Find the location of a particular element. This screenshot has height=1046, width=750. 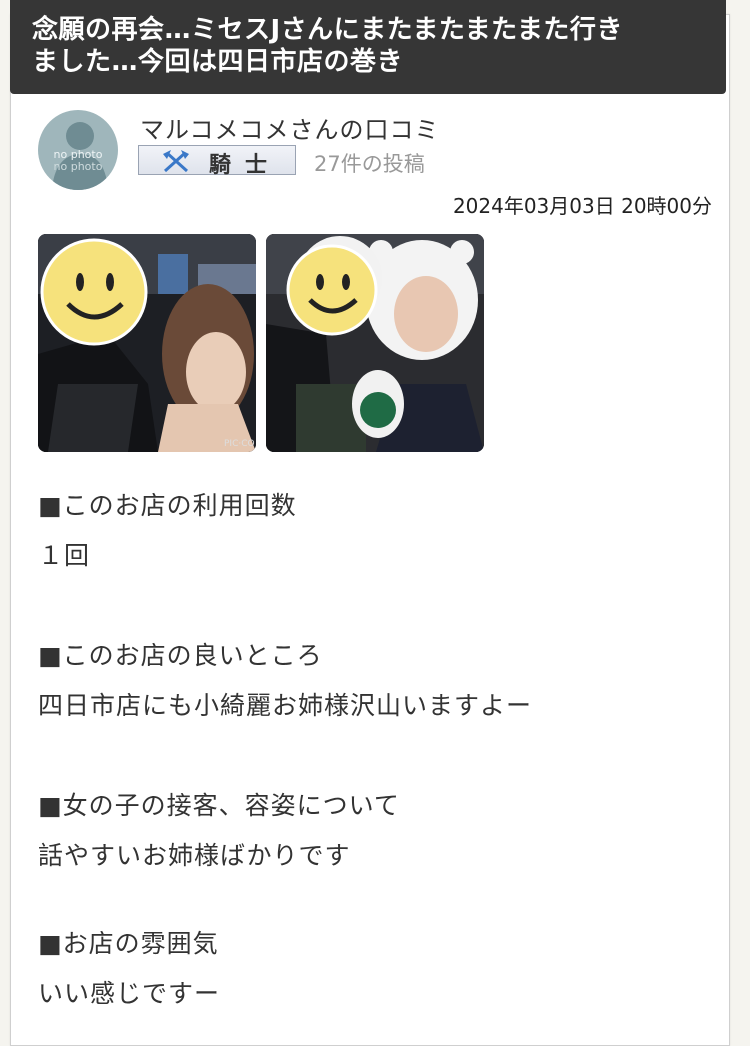

review-title-line-2: ました…今回は四日市店の巻き is located at coordinates (218, 62).